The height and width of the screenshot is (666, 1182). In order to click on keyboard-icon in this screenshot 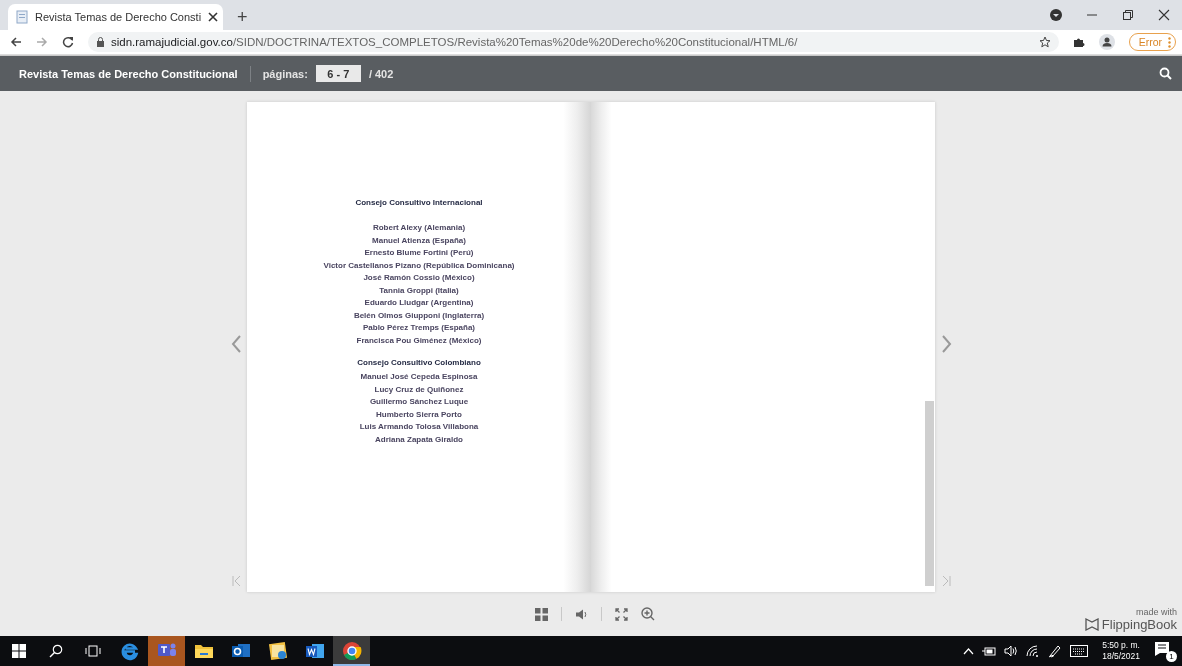, I will do `click(1079, 651)`.